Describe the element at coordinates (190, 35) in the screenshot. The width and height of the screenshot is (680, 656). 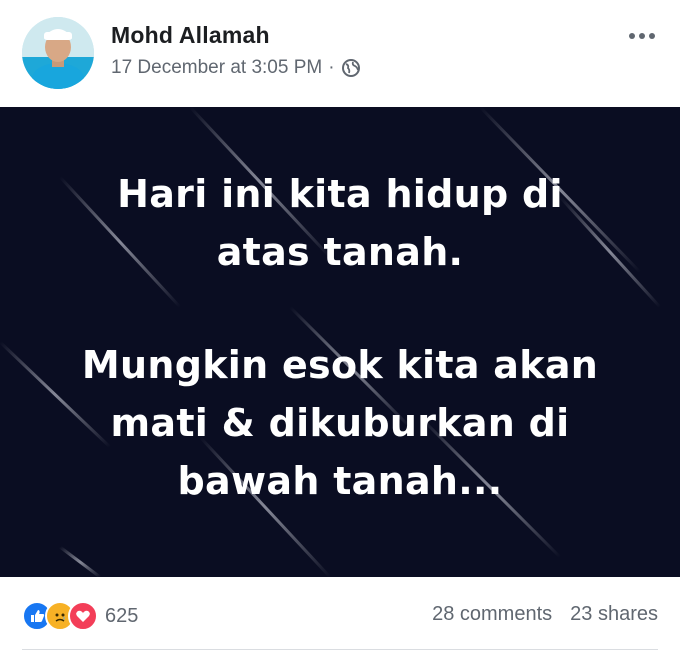
I see `author-name: Mohd Allamah` at that location.